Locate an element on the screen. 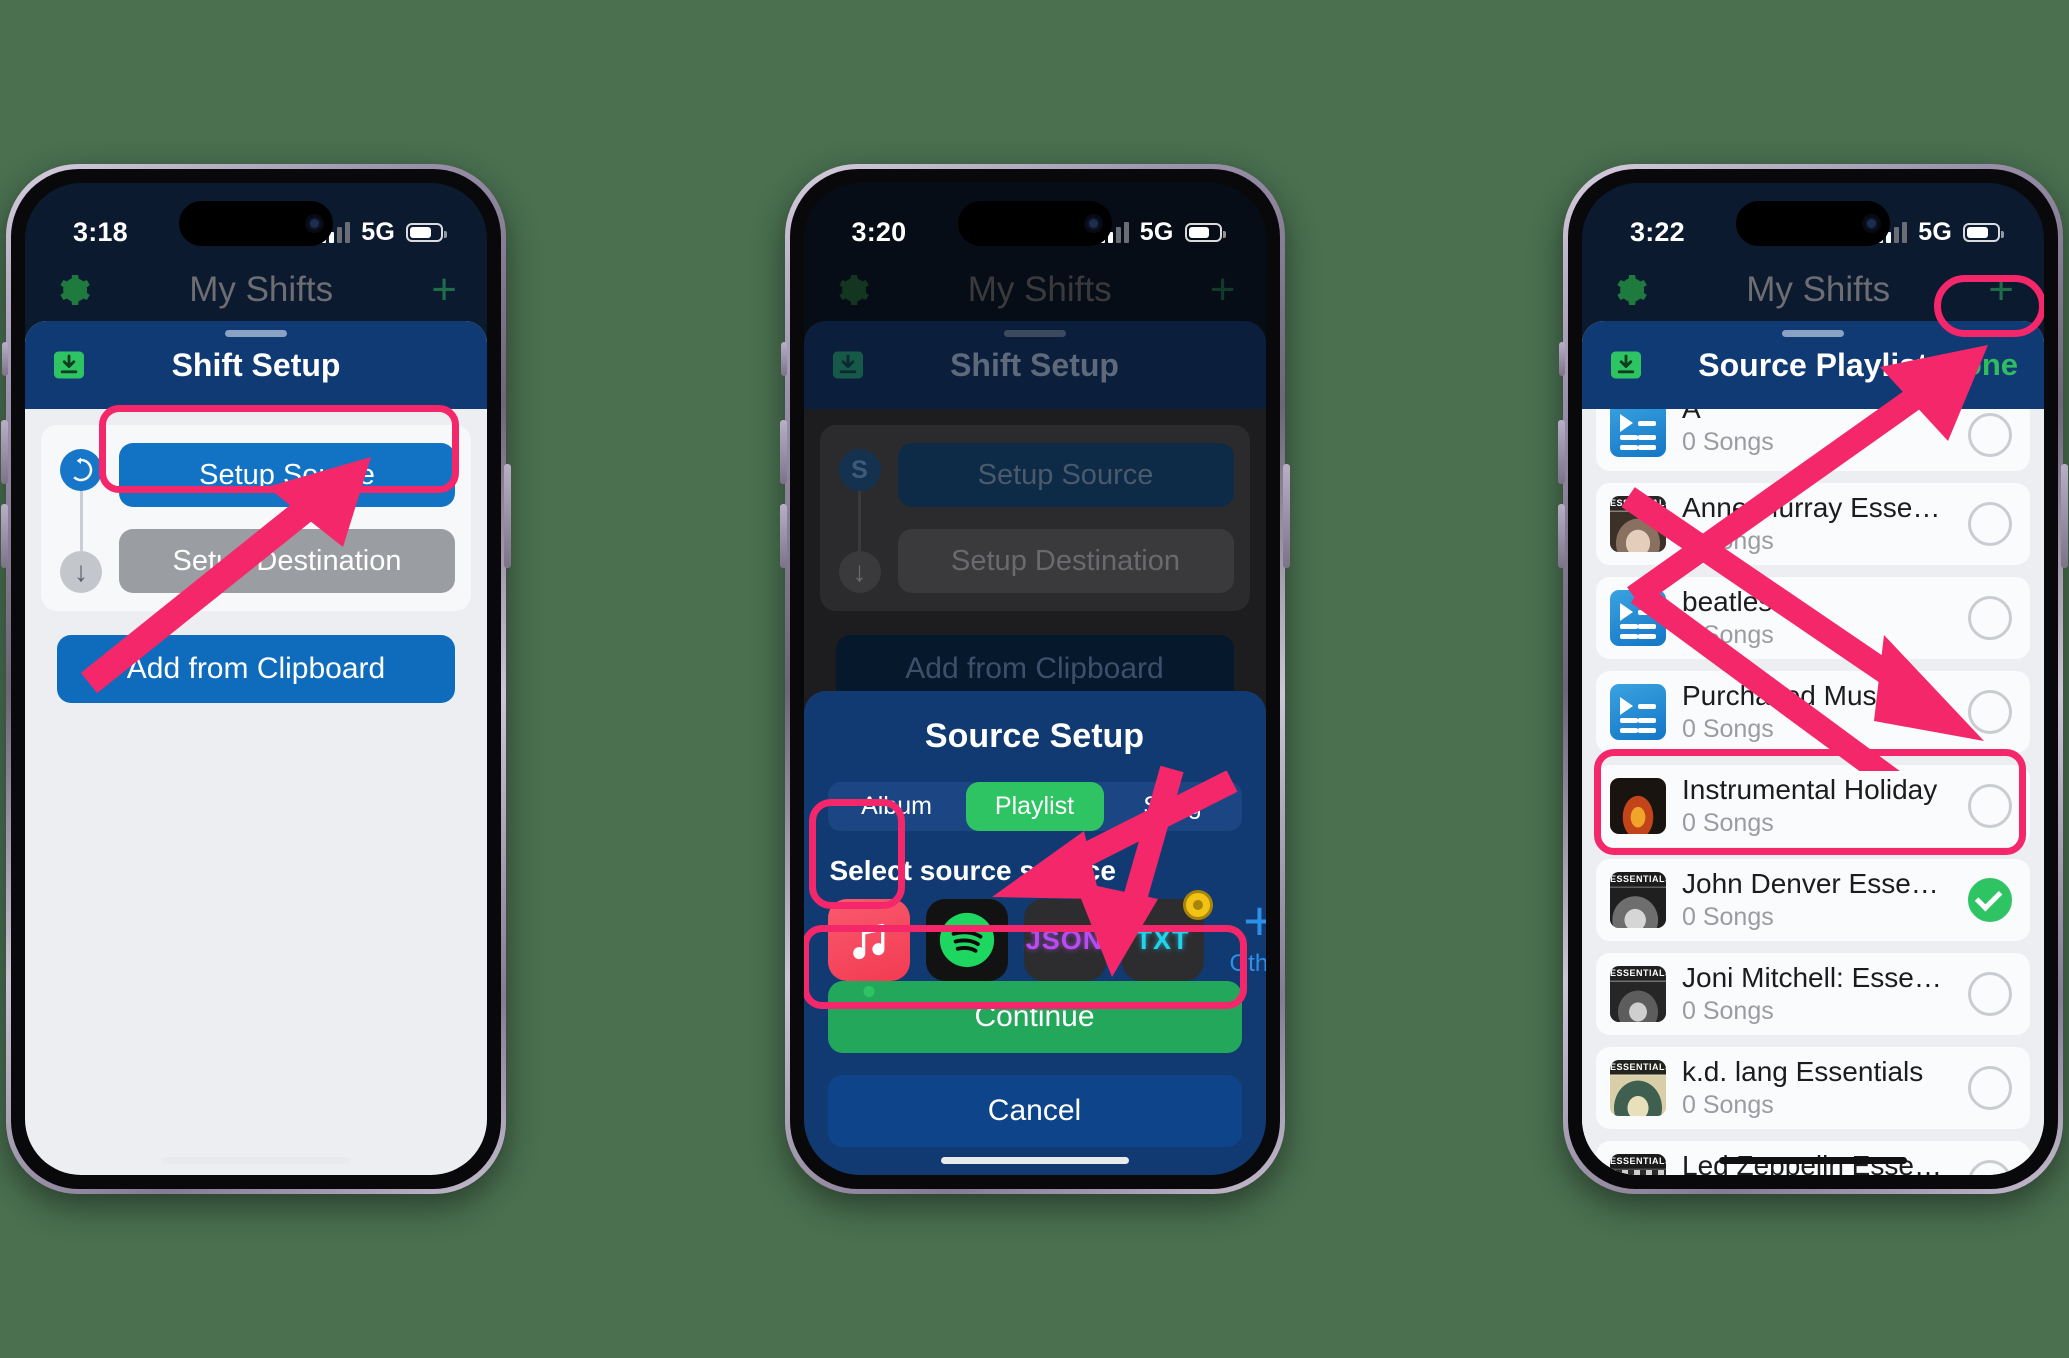 The image size is (2069, 1358). json-file-icon: JSON is located at coordinates (1069, 935).